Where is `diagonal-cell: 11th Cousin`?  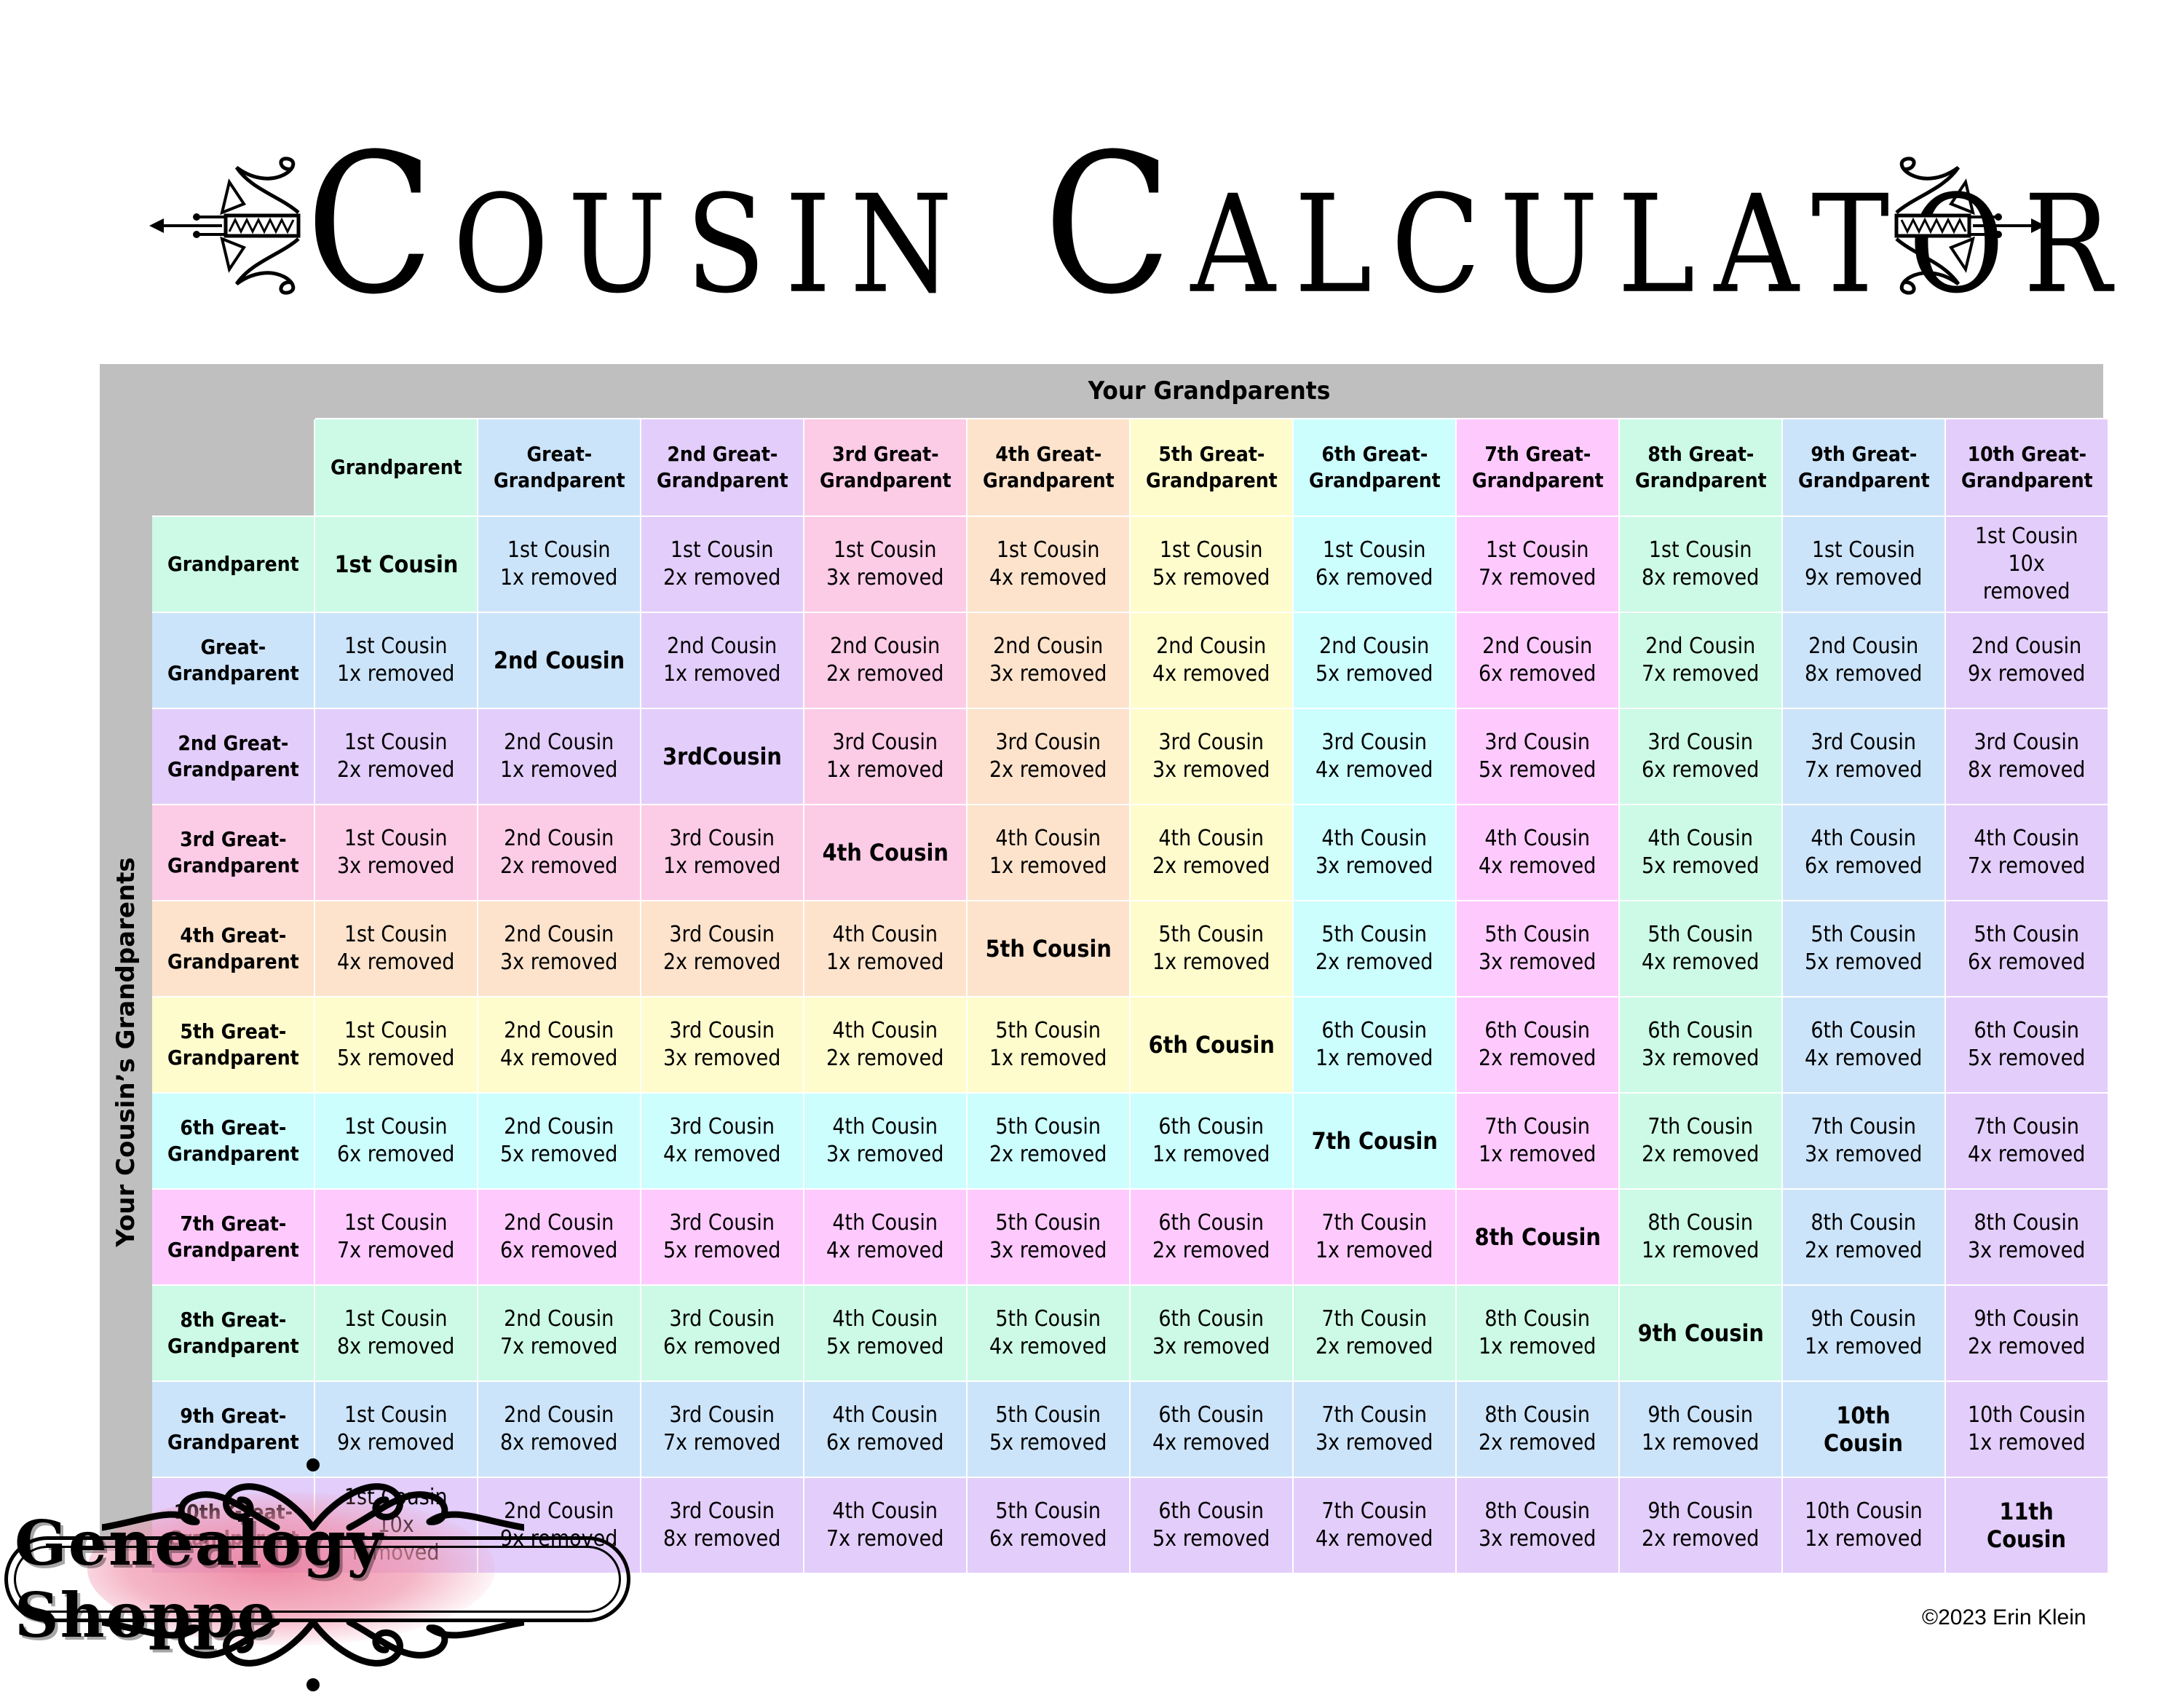
diagonal-cell: 11th Cousin is located at coordinates (2027, 1526).